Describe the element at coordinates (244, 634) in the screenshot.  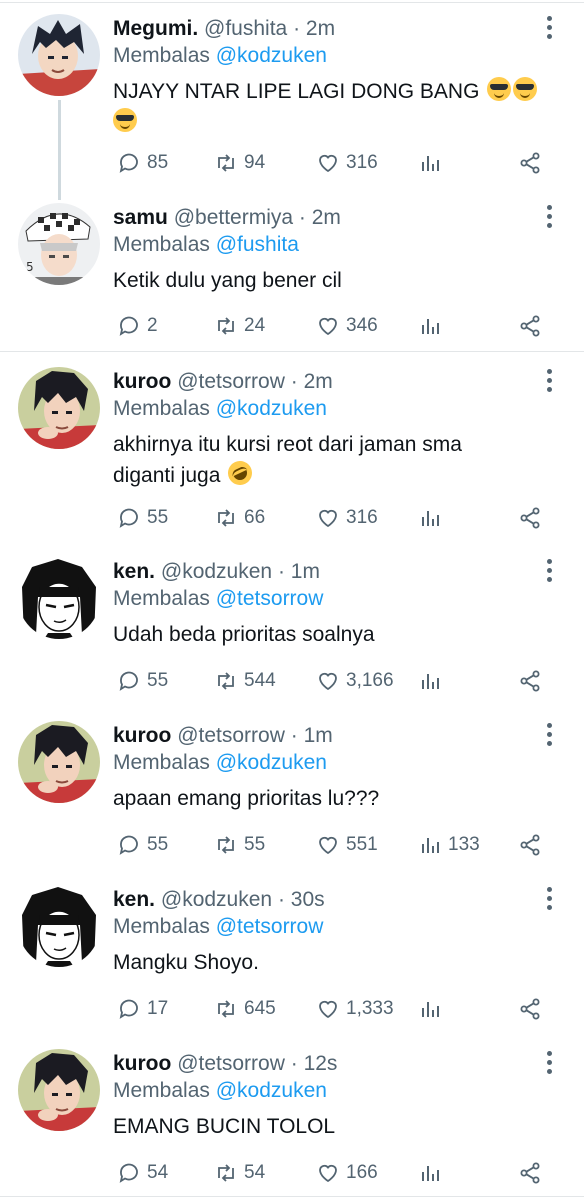
I see `tweet-text: Udah beda prioritas soalnya` at that location.